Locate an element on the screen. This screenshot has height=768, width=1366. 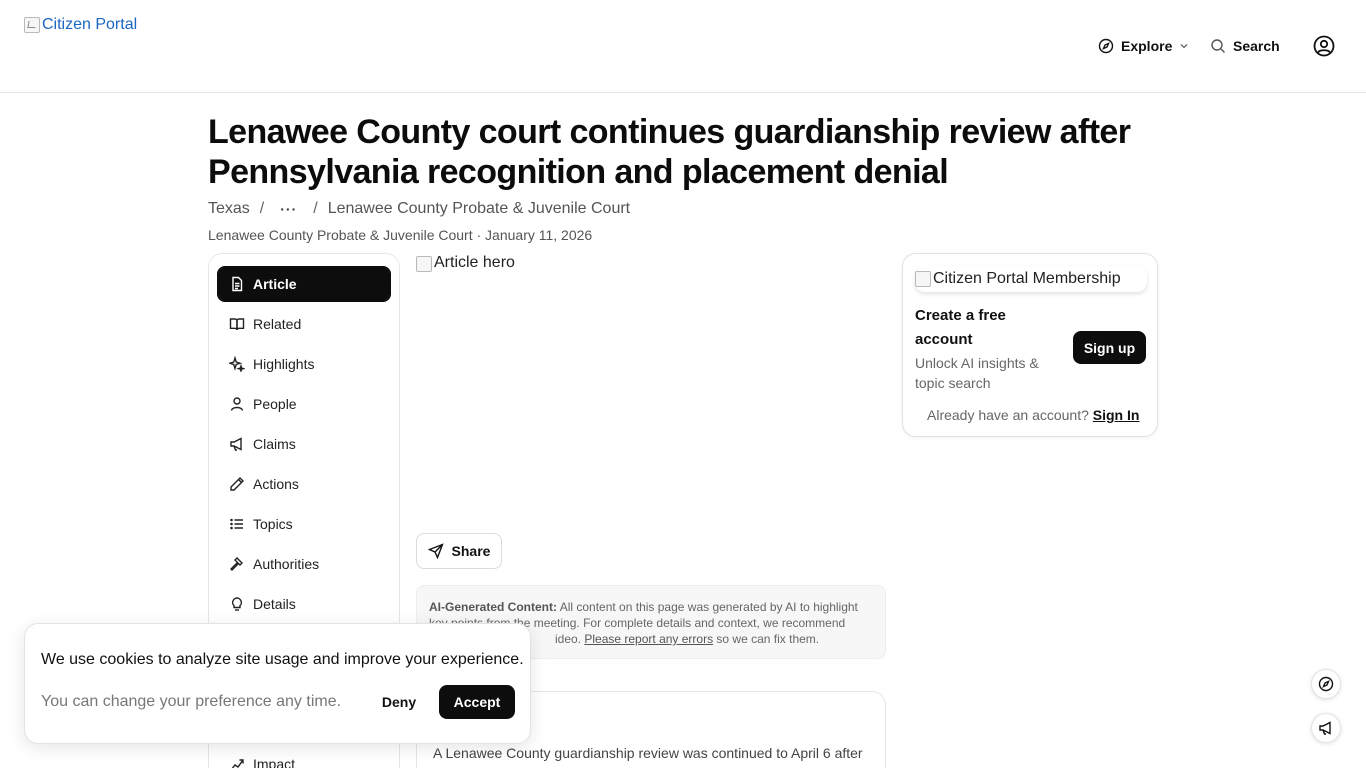
ai-disclaimer-text-end: so we can fix them. is located at coordinates (766, 639).